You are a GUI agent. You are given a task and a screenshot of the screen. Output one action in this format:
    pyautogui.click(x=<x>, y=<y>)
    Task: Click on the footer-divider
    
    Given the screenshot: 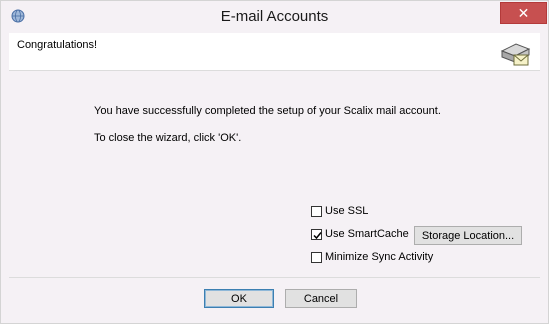 What is the action you would take?
    pyautogui.click(x=274, y=277)
    